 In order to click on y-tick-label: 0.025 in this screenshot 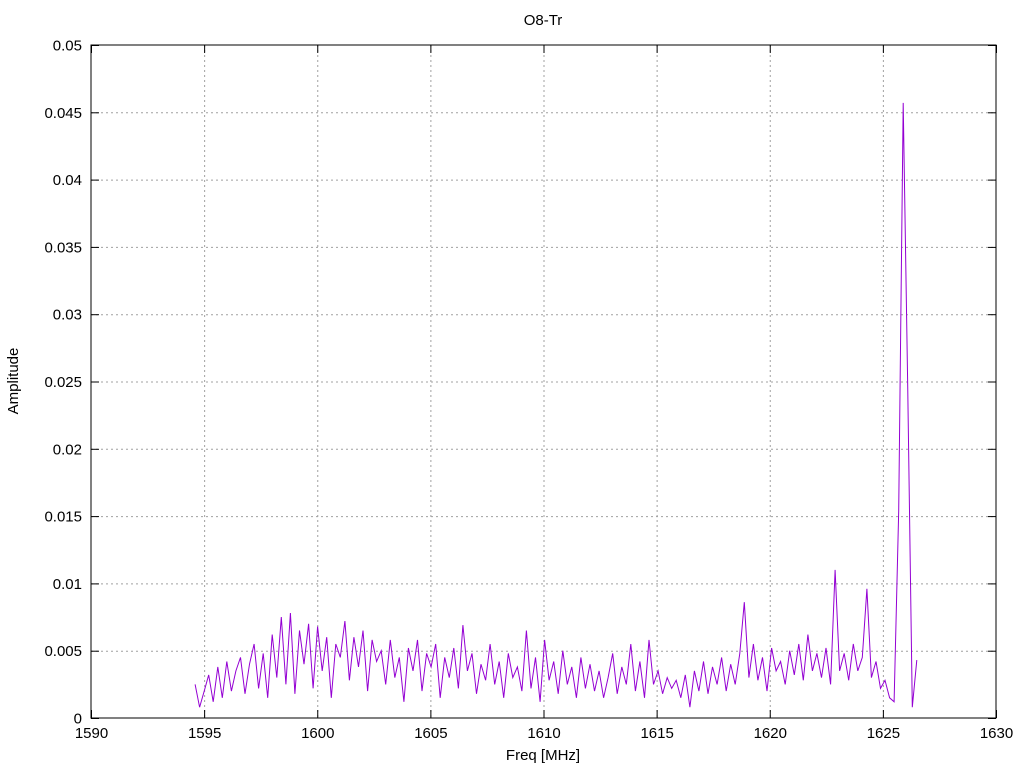, I will do `click(63, 382)`.